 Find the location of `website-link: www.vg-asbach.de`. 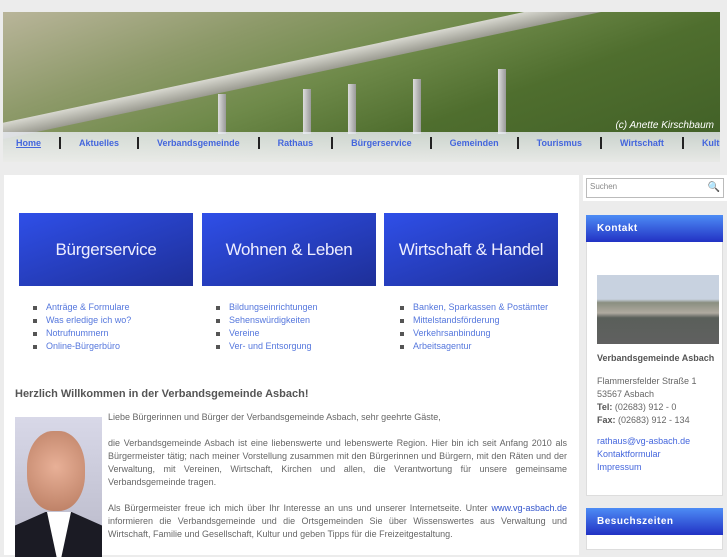

website-link: www.vg-asbach.de is located at coordinates (529, 508).